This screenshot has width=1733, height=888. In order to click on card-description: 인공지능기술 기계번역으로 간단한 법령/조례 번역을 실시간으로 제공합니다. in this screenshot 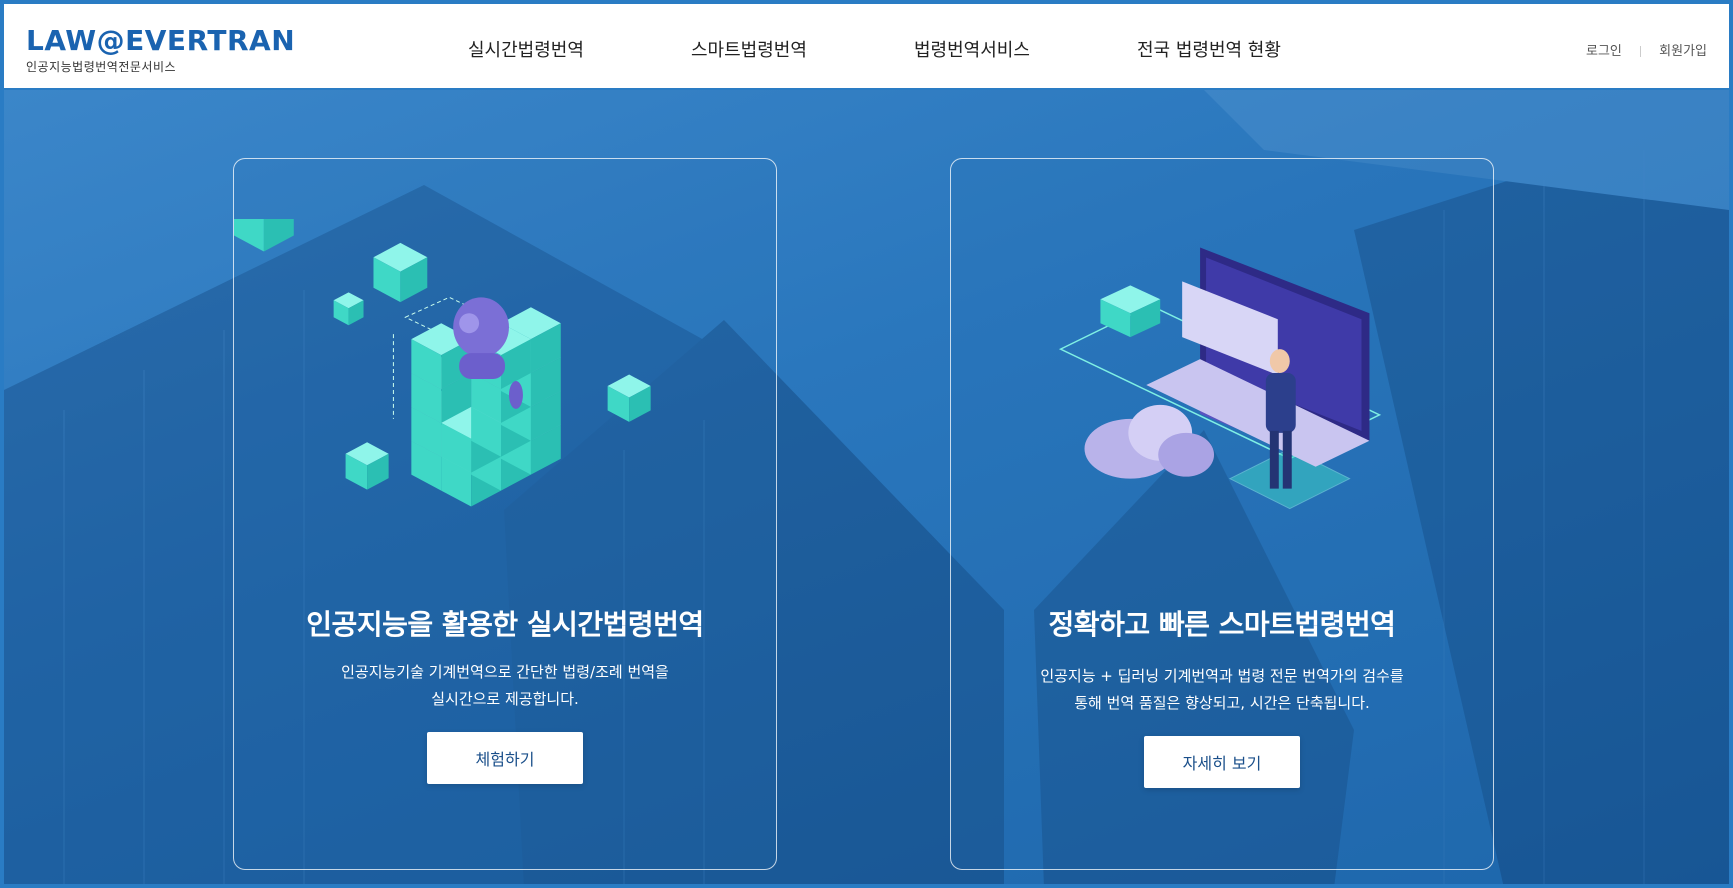, I will do `click(505, 686)`.